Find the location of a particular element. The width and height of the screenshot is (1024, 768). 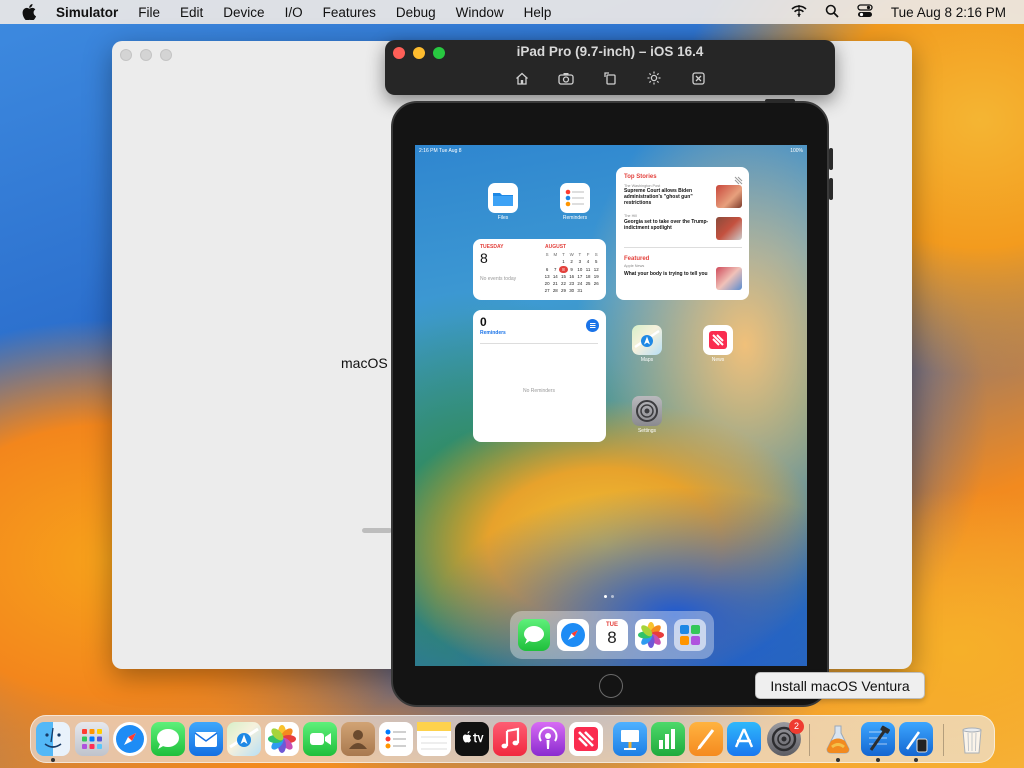

reminders-count: 0 is located at coordinates (483, 322).